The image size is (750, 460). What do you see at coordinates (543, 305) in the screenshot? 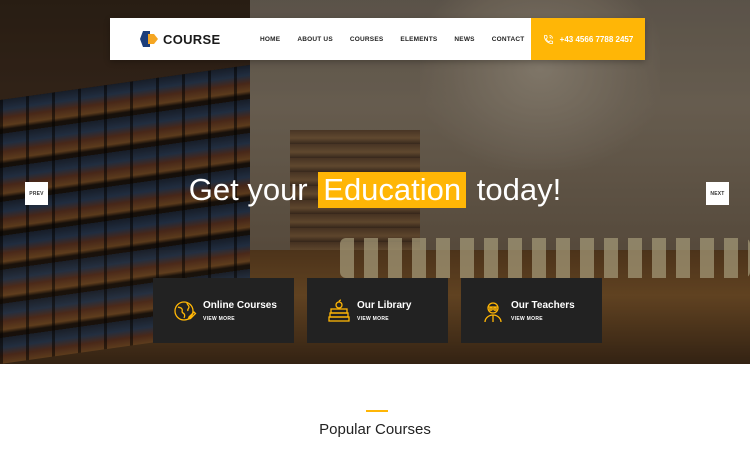
I see `feature-title: Our Teachers` at bounding box center [543, 305].